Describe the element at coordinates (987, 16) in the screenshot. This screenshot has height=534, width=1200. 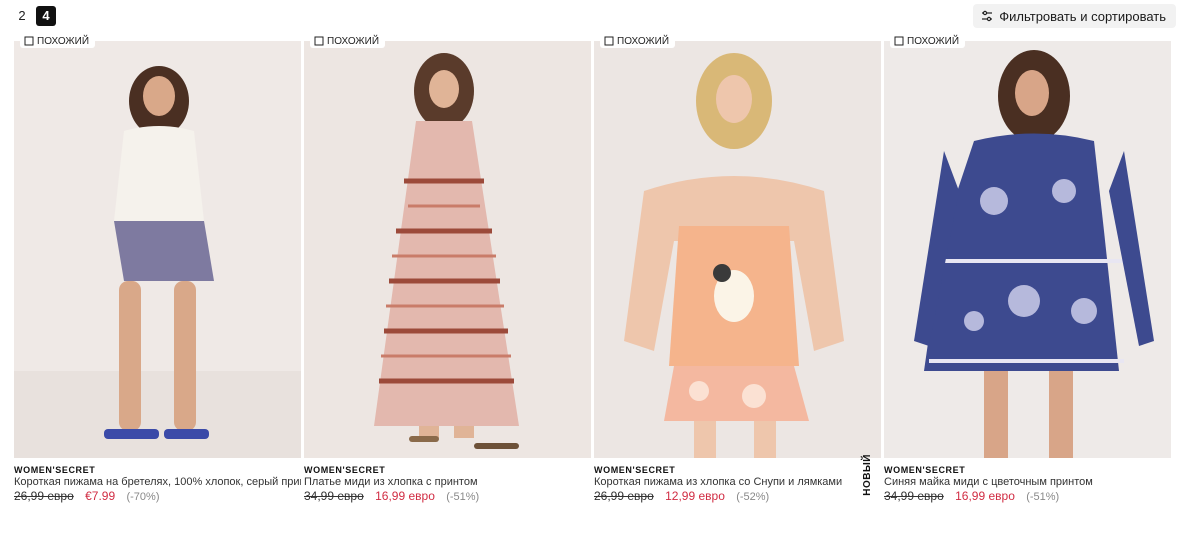
I see `sliders-icon` at that location.